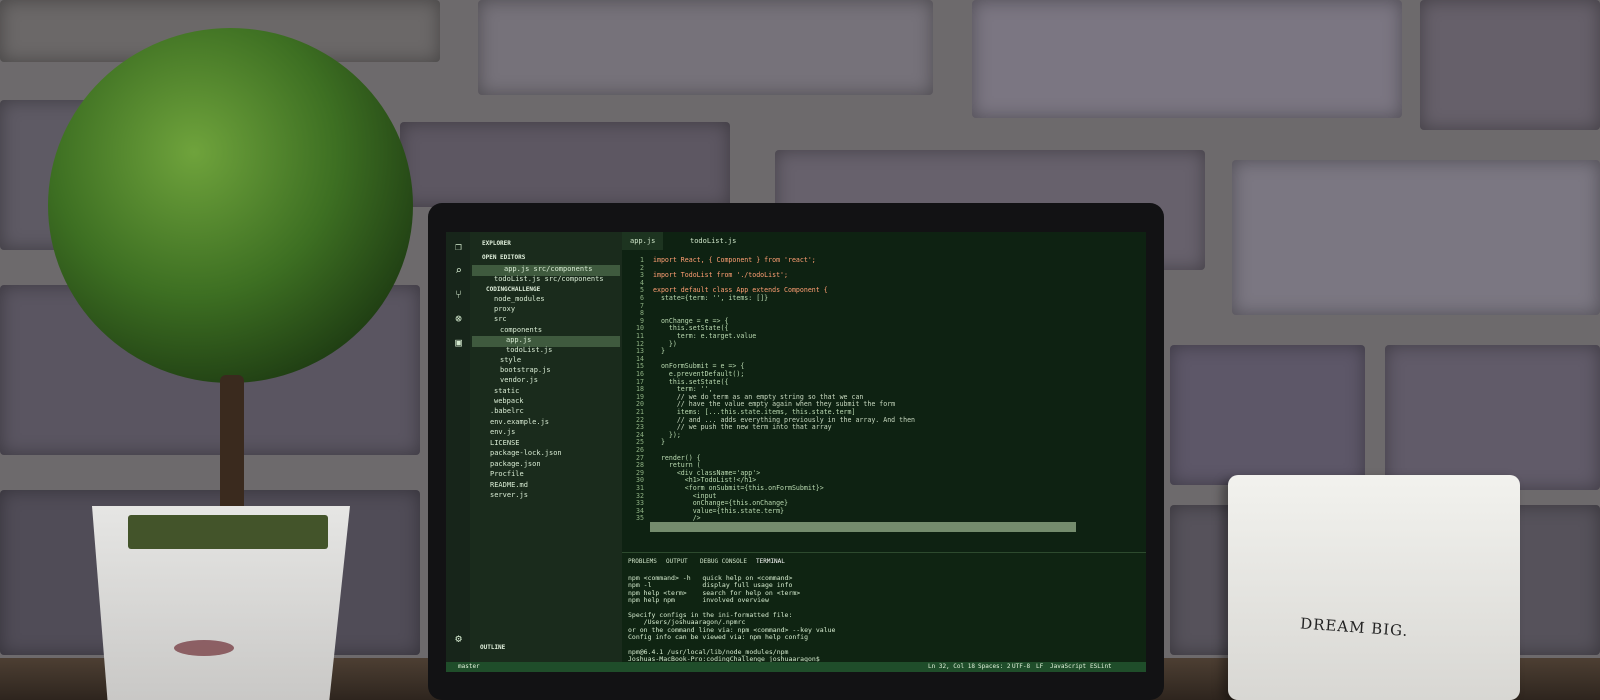 This screenshot has height=700, width=1600. I want to click on pot-stain, so click(204, 648).